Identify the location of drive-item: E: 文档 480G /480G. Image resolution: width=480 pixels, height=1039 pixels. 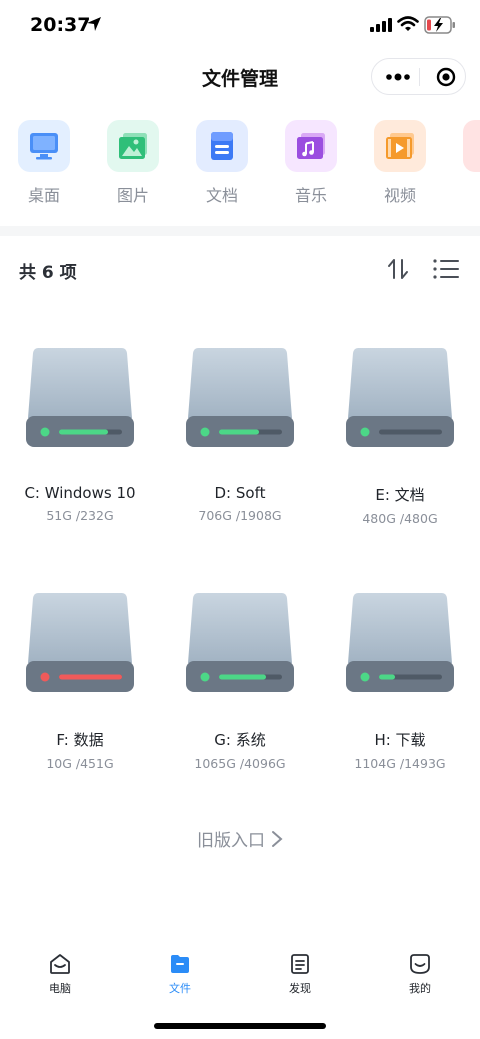
(400, 436).